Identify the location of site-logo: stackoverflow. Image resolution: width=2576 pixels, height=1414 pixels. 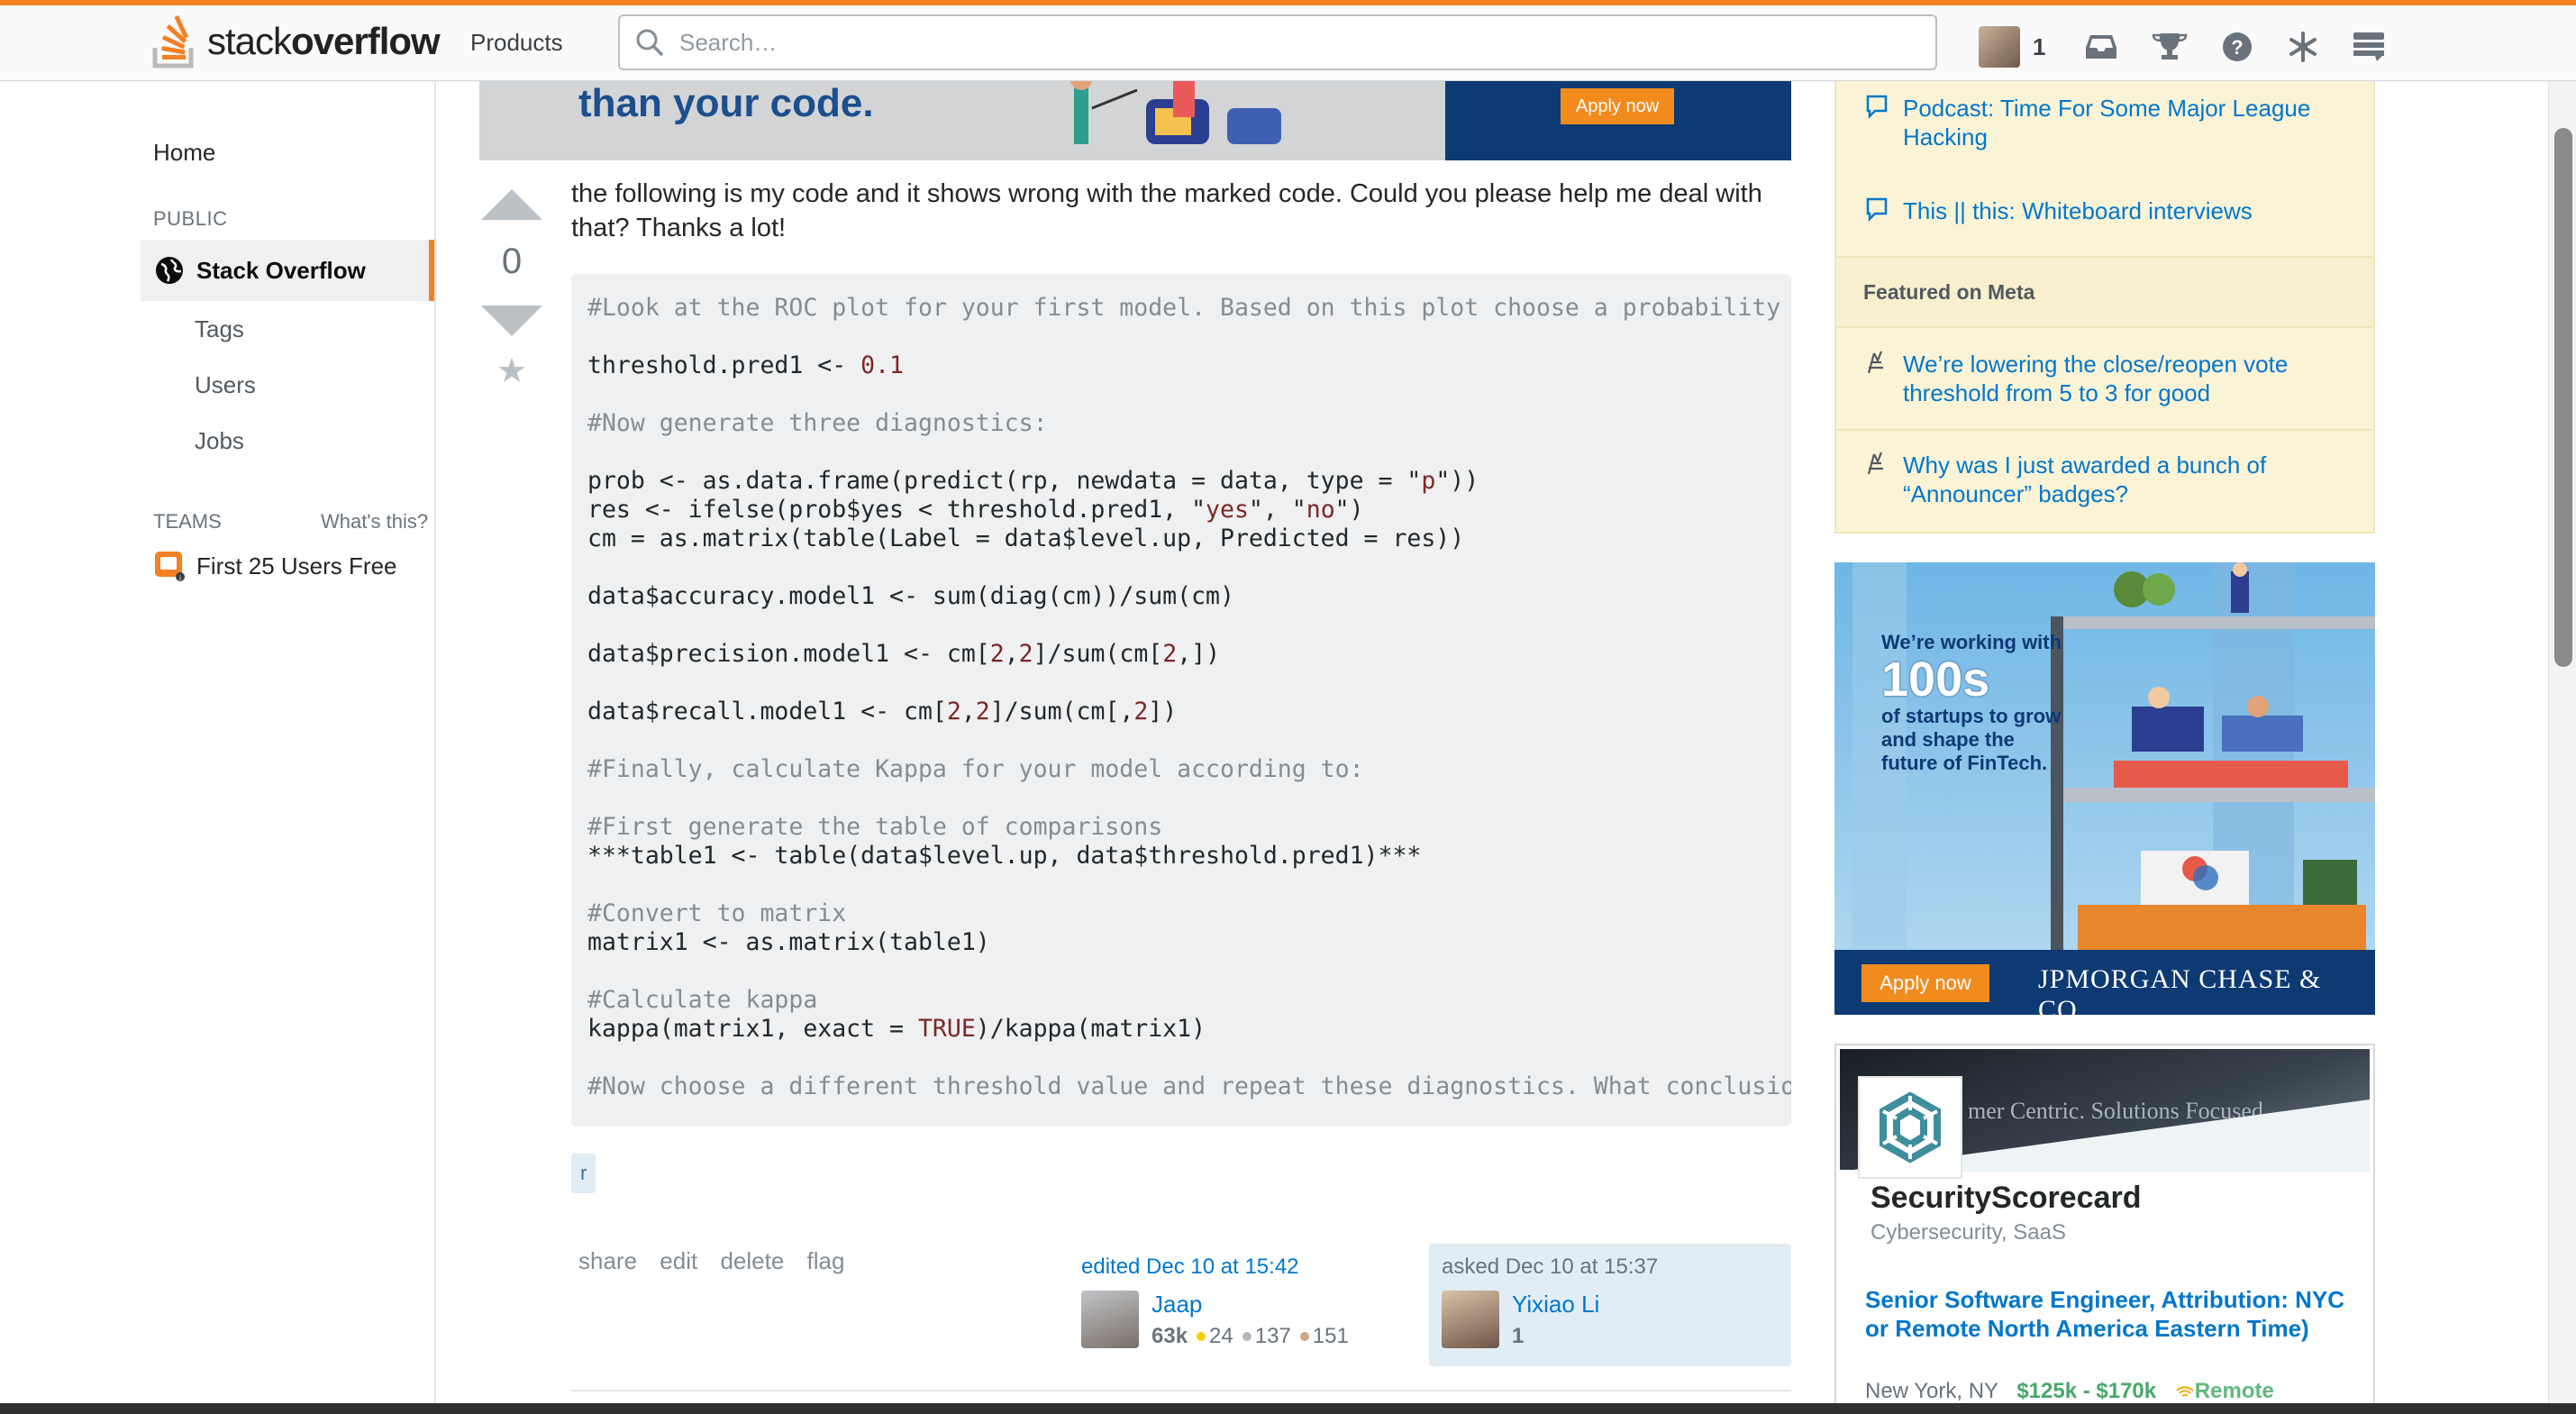
(296, 41).